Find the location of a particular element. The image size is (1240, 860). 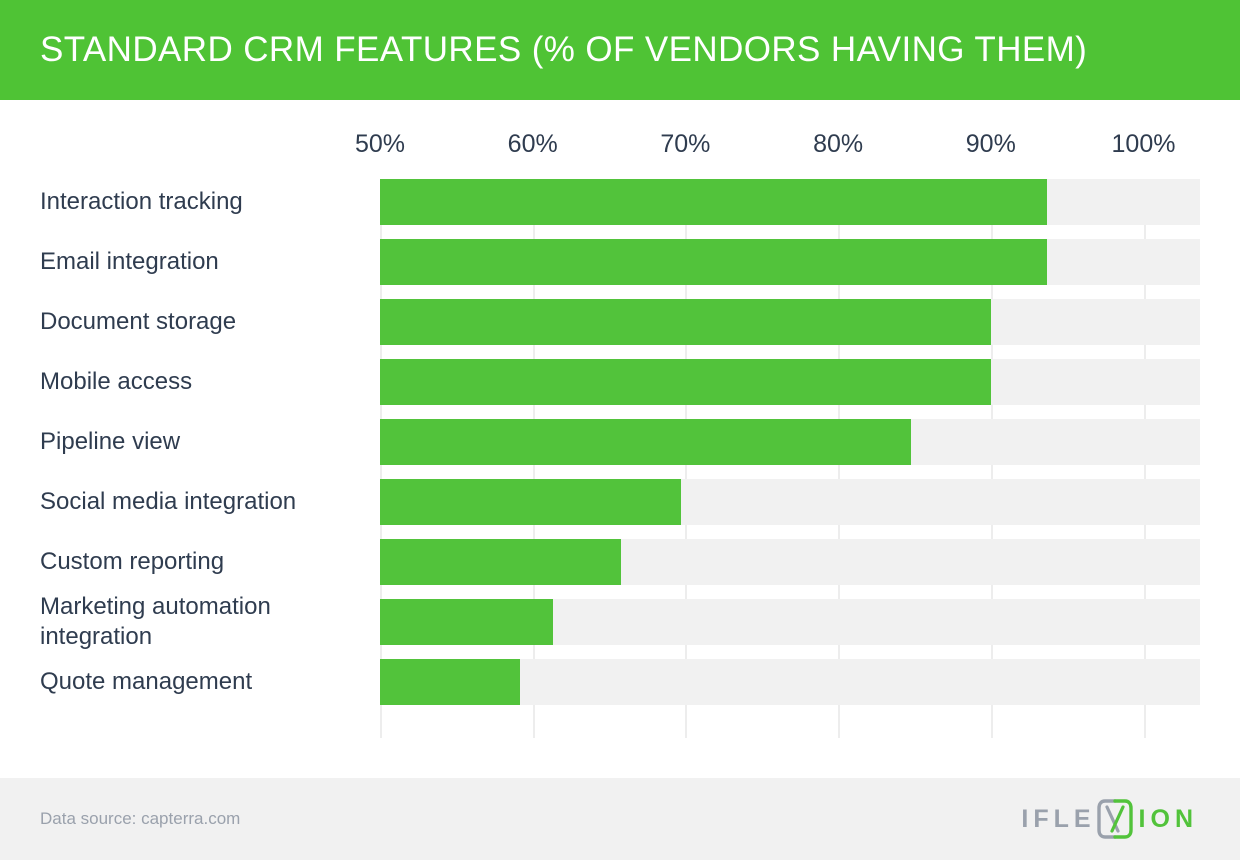

category-label: Document storage is located at coordinates (138, 321).